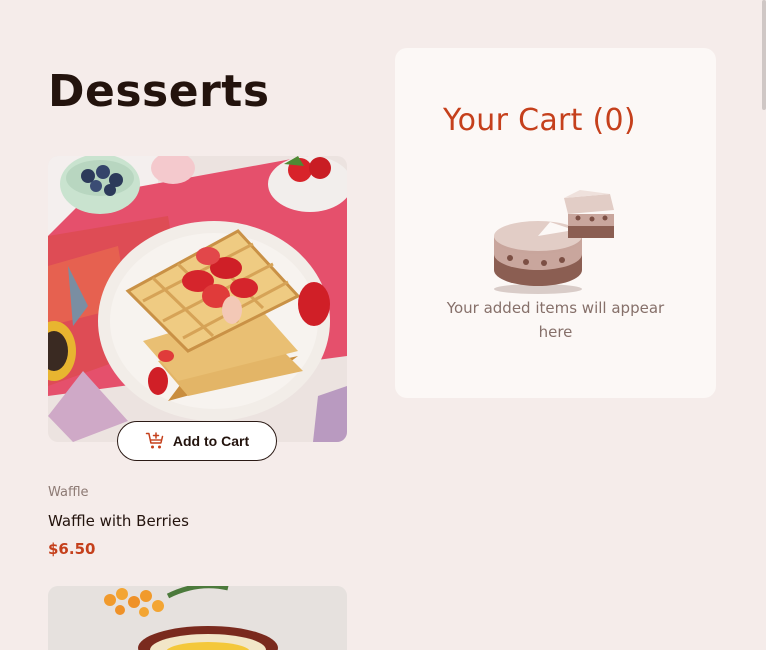 The height and width of the screenshot is (650, 766). I want to click on product-image, so click(197, 618).